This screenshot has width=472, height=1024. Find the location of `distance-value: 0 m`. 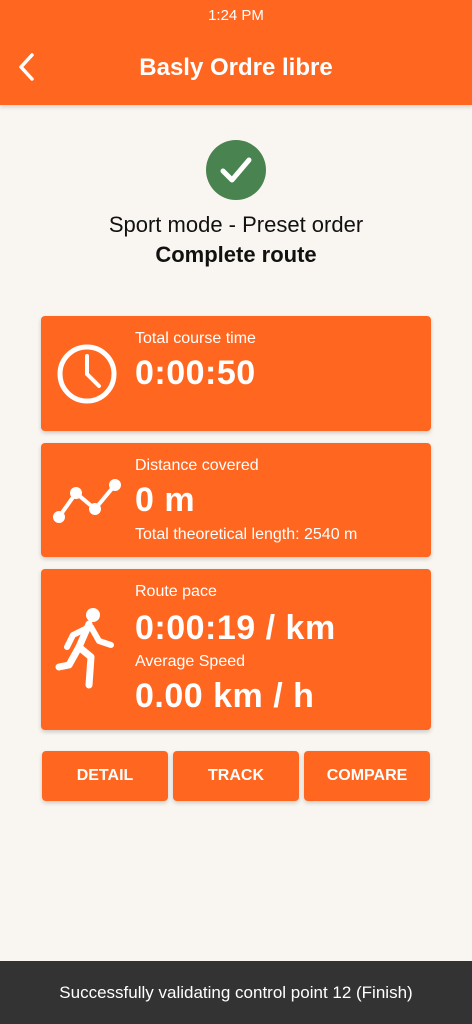

distance-value: 0 m is located at coordinates (165, 500).